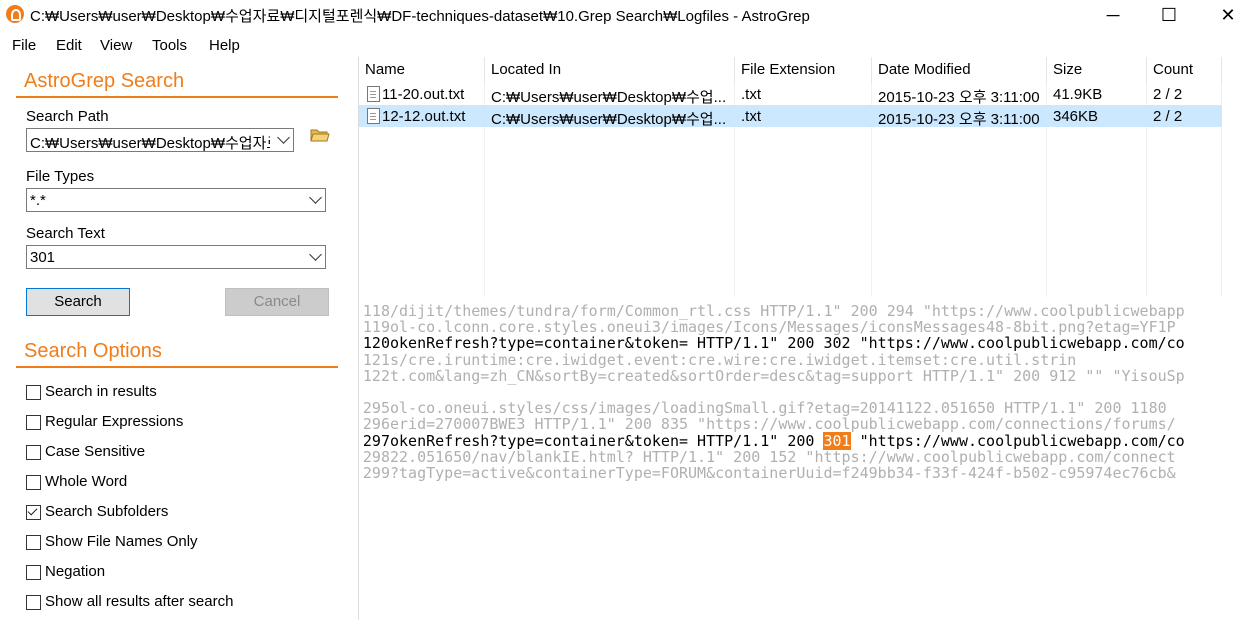 This screenshot has height=620, width=1252. What do you see at coordinates (803, 70) in the screenshot?
I see `column-header-extension: File Extension` at bounding box center [803, 70].